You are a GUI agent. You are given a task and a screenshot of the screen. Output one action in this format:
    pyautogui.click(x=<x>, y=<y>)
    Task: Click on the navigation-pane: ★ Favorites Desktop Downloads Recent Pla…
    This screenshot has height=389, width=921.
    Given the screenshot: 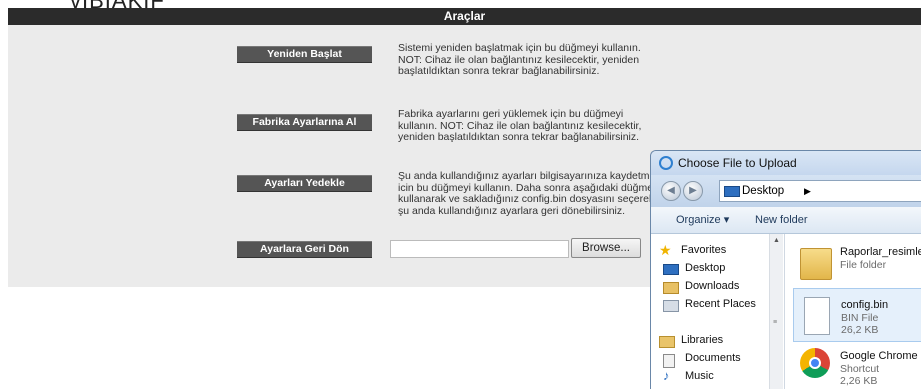 What is the action you would take?
    pyautogui.click(x=718, y=311)
    